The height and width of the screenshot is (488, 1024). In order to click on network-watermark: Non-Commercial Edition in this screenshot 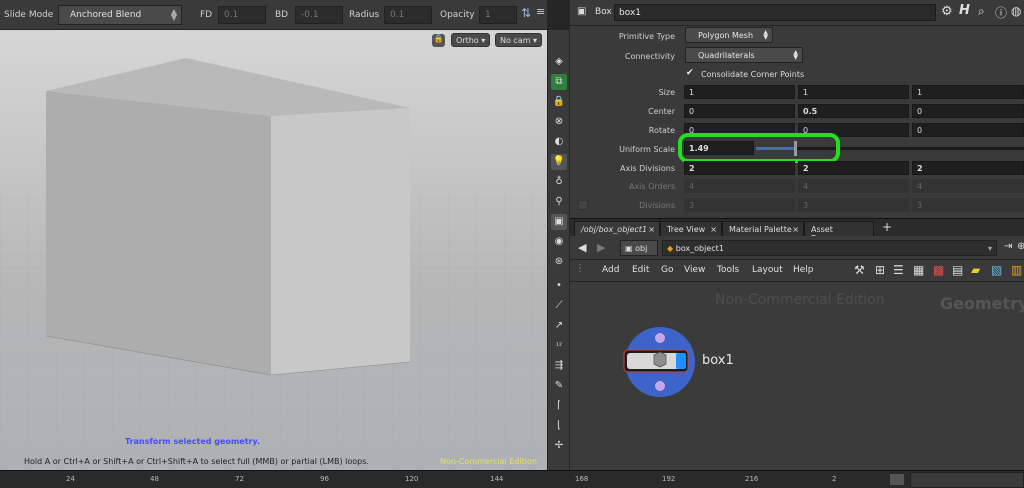, I will do `click(800, 300)`.